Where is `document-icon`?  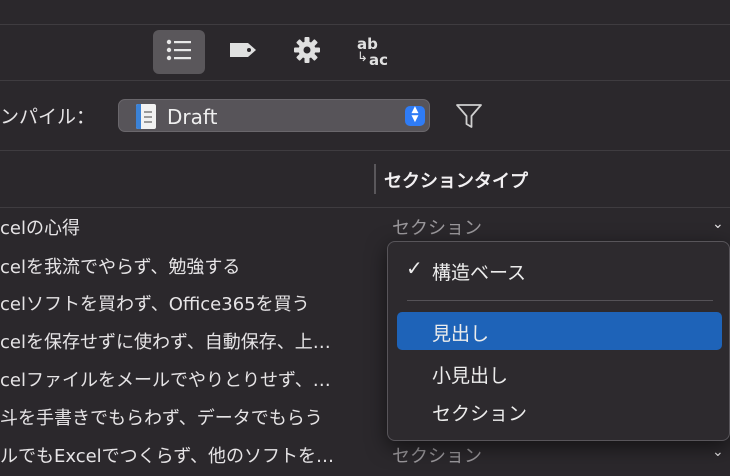
document-icon is located at coordinates (146, 116).